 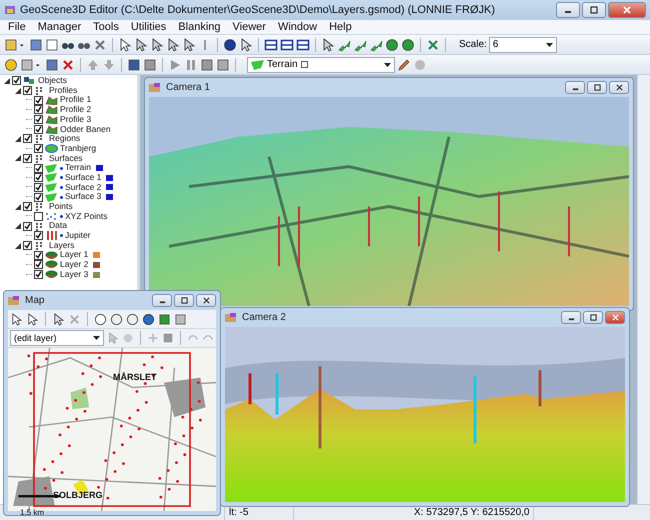 I want to click on tree-item: Surface 3, so click(x=83, y=197).